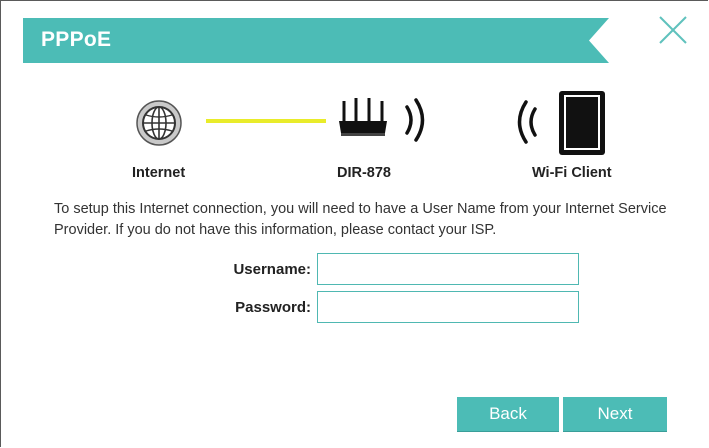 The height and width of the screenshot is (448, 709). I want to click on username-label: Username:, so click(272, 269).